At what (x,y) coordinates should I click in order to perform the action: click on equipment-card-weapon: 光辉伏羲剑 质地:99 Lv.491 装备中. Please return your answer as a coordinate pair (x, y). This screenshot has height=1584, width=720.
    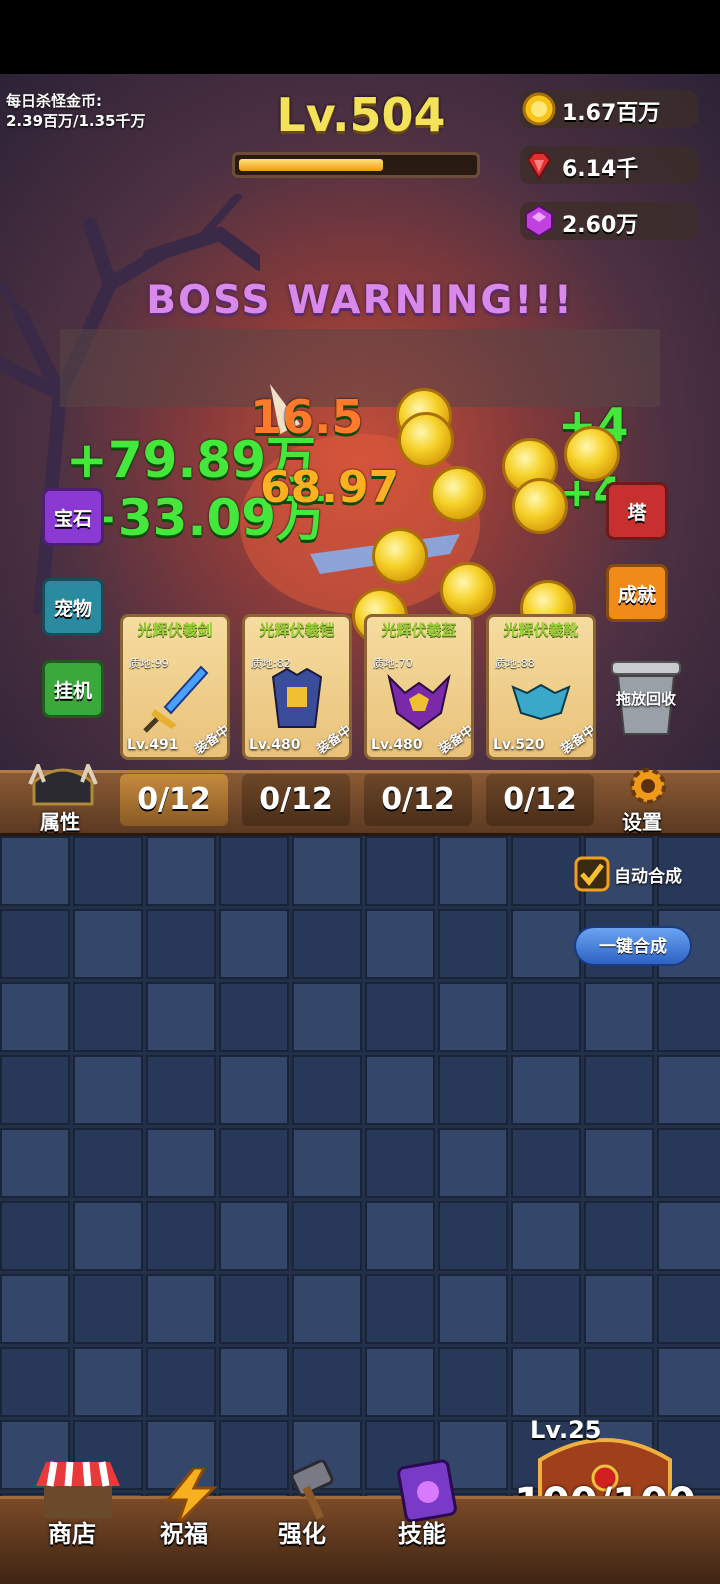
    Looking at the image, I should click on (175, 687).